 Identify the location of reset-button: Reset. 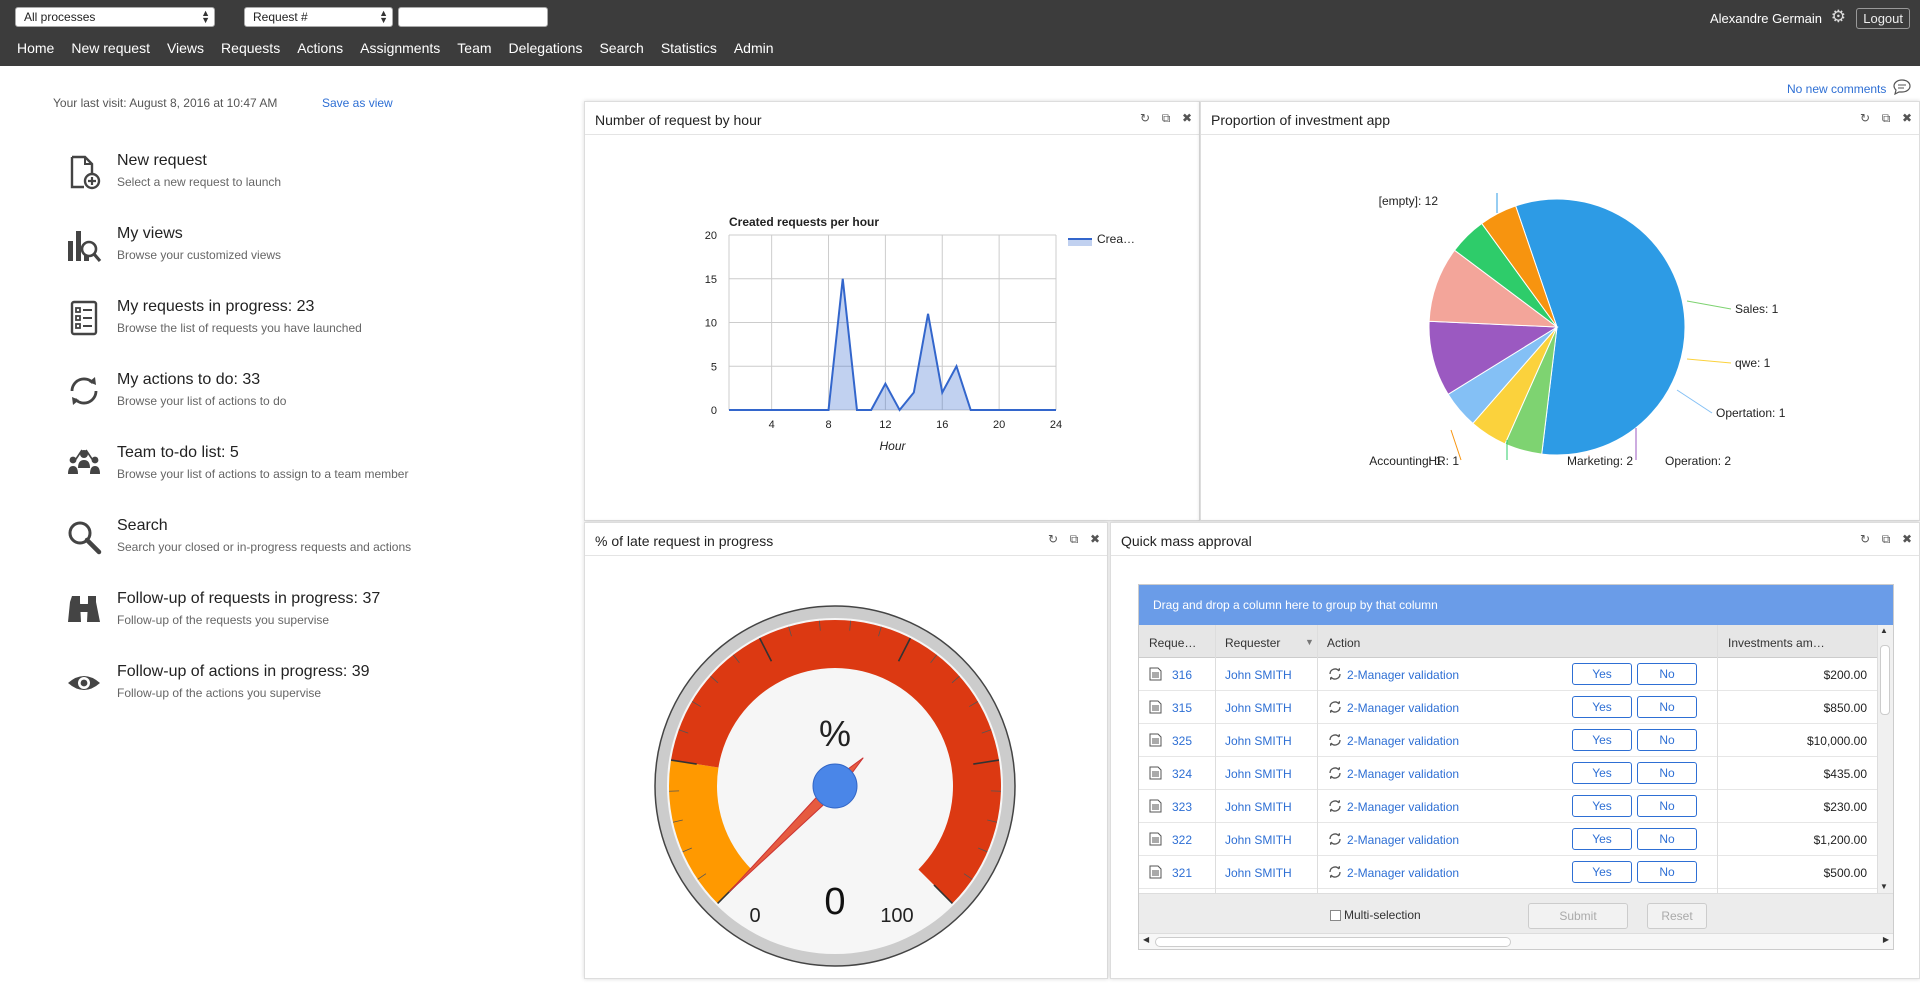
(1677, 916).